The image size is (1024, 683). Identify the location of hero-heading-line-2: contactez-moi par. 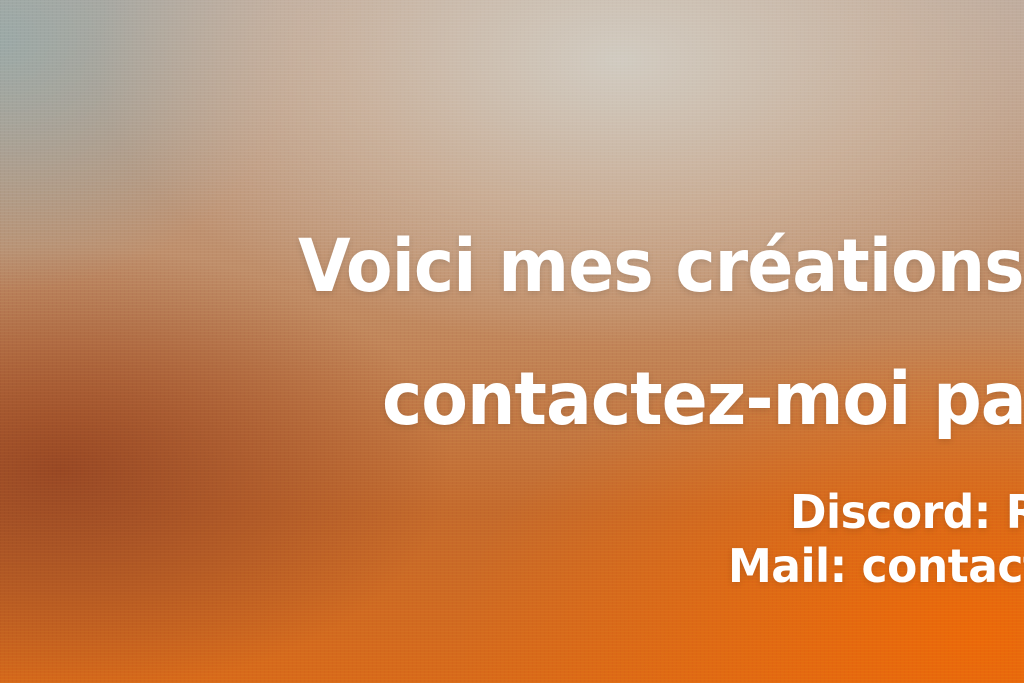
(703, 400).